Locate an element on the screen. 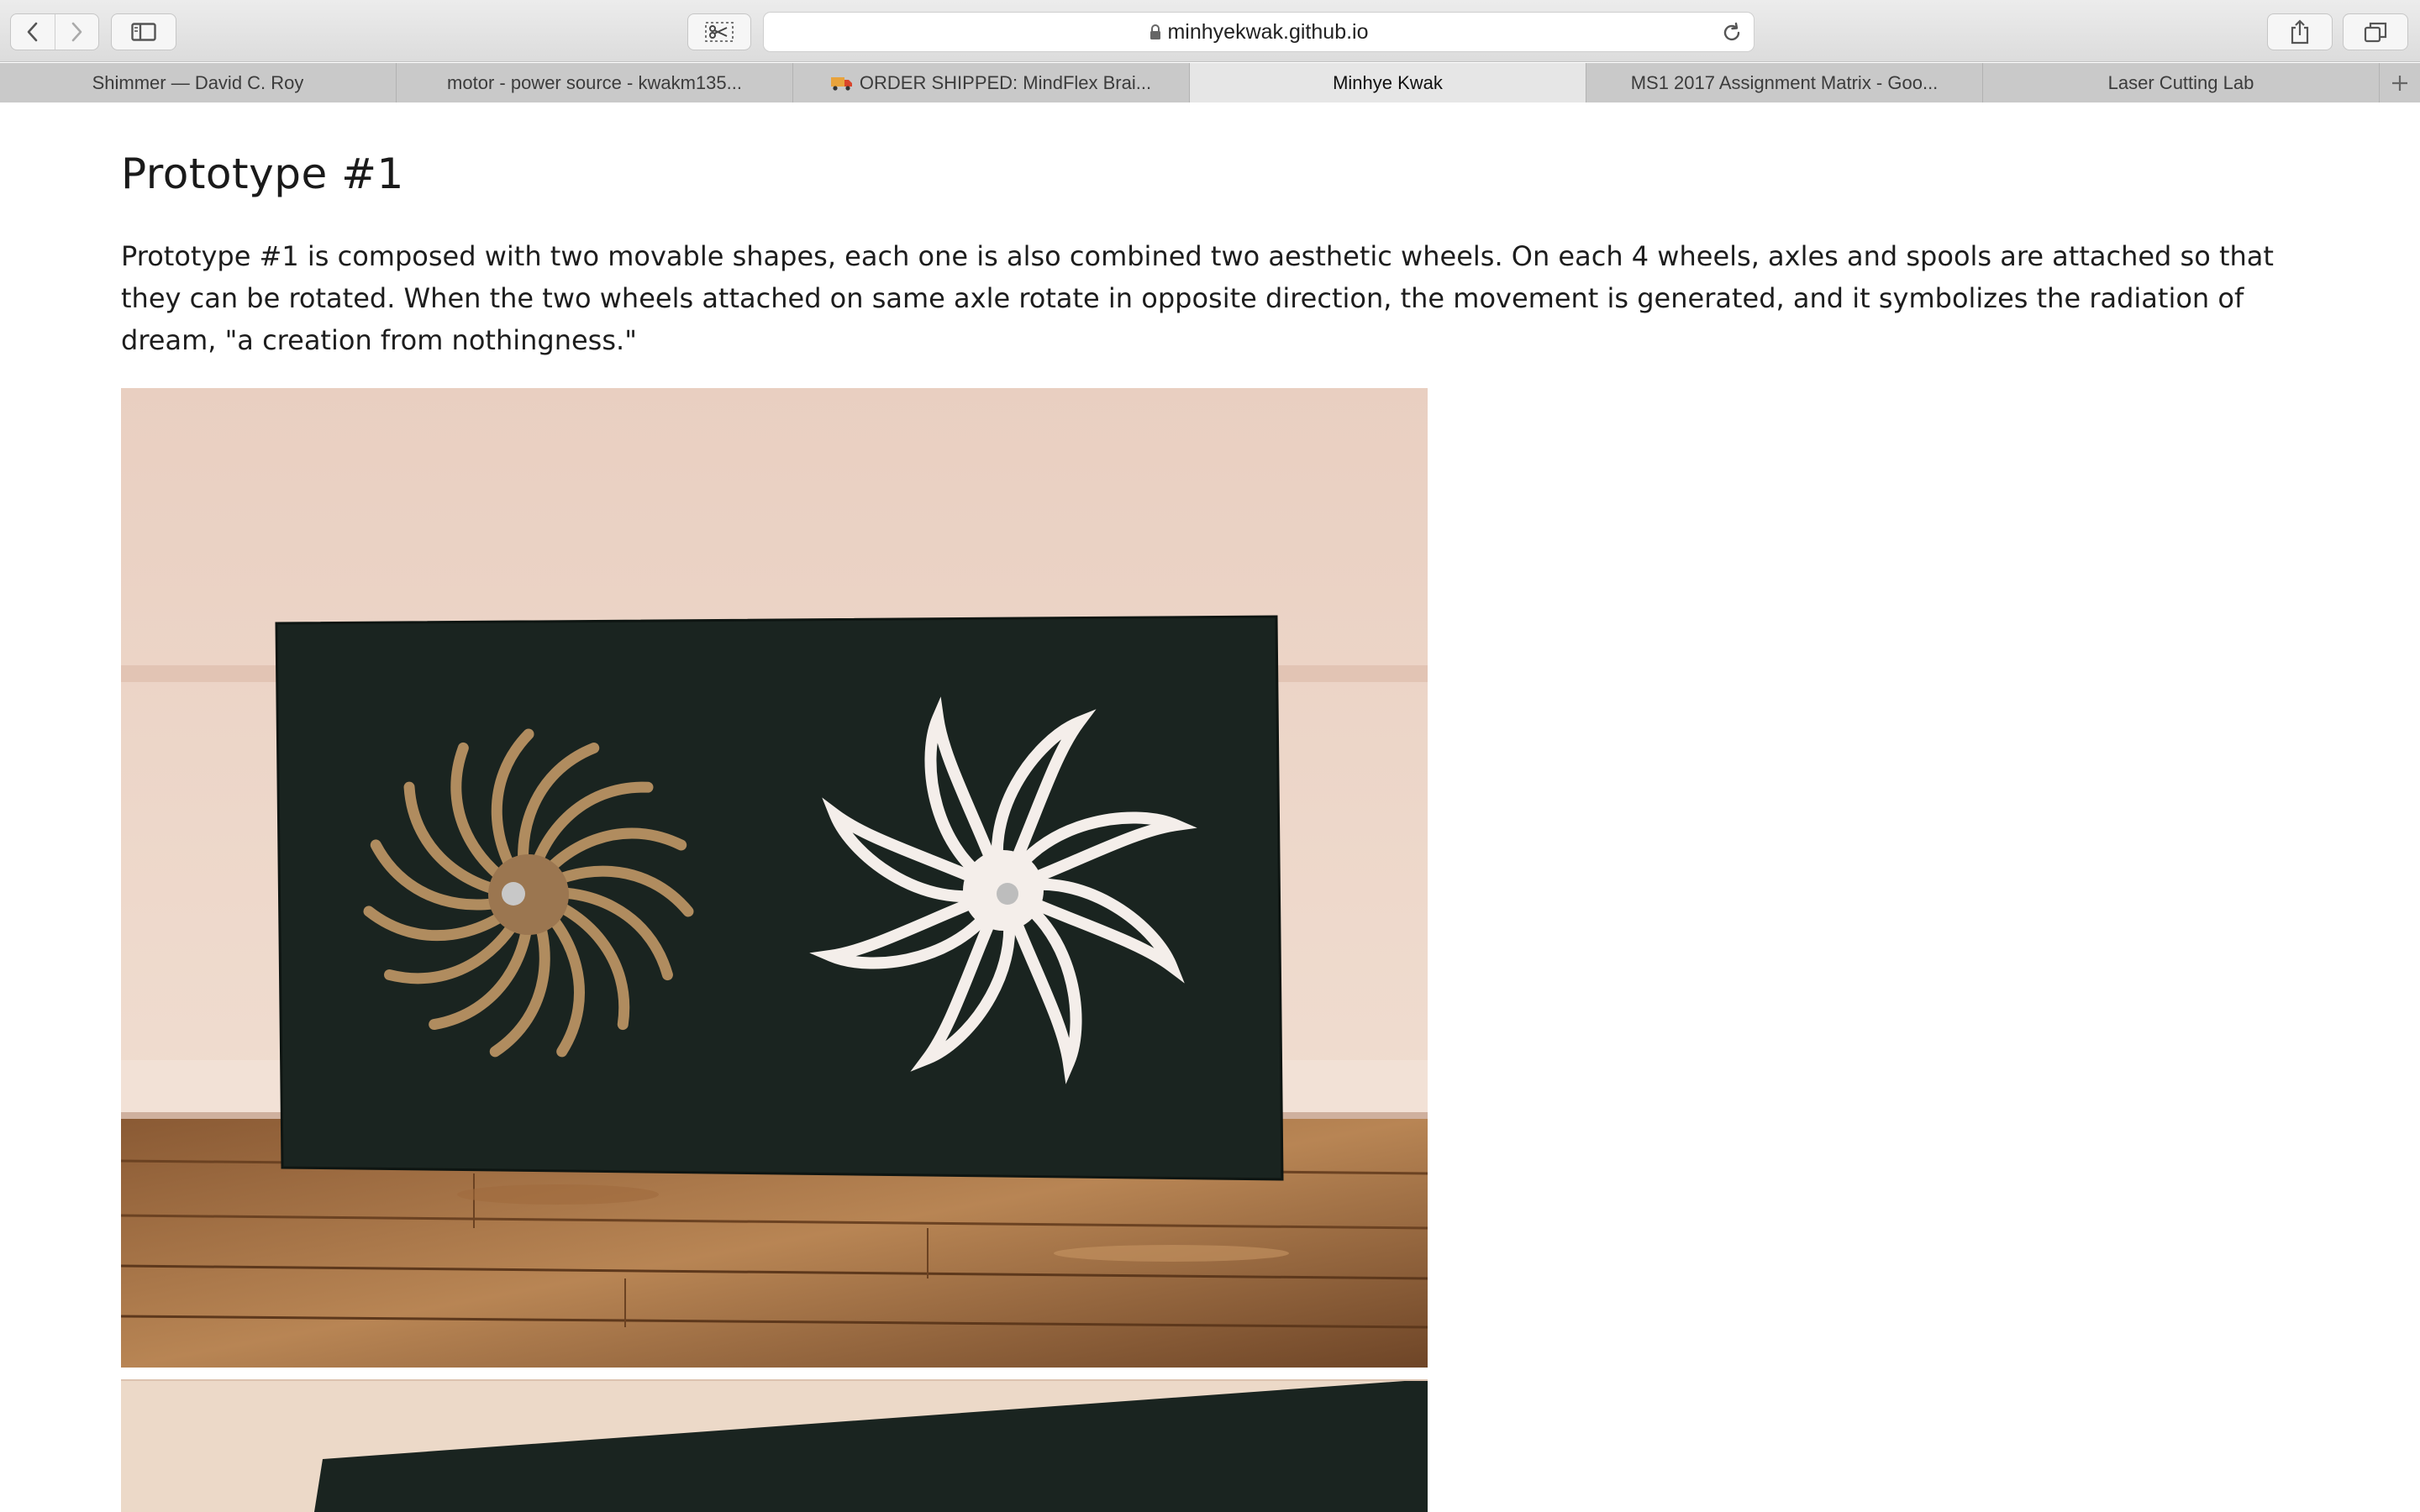 This screenshot has height=1512, width=2420. page-title: Prototype #1 is located at coordinates (262, 174).